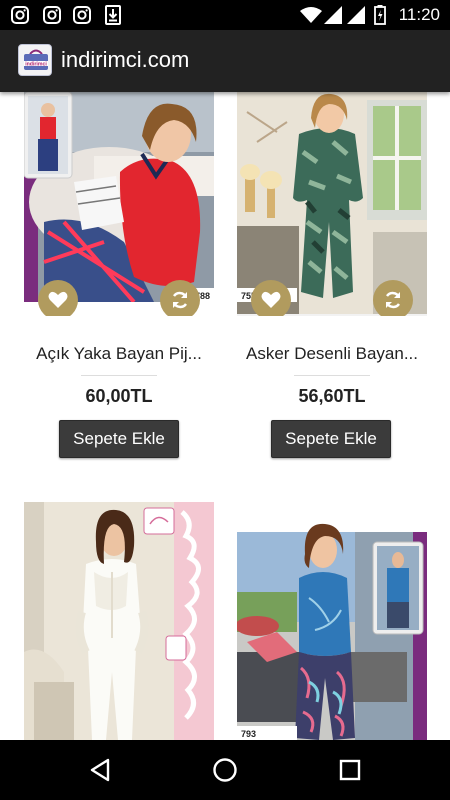  I want to click on back-icon, so click(100, 770).